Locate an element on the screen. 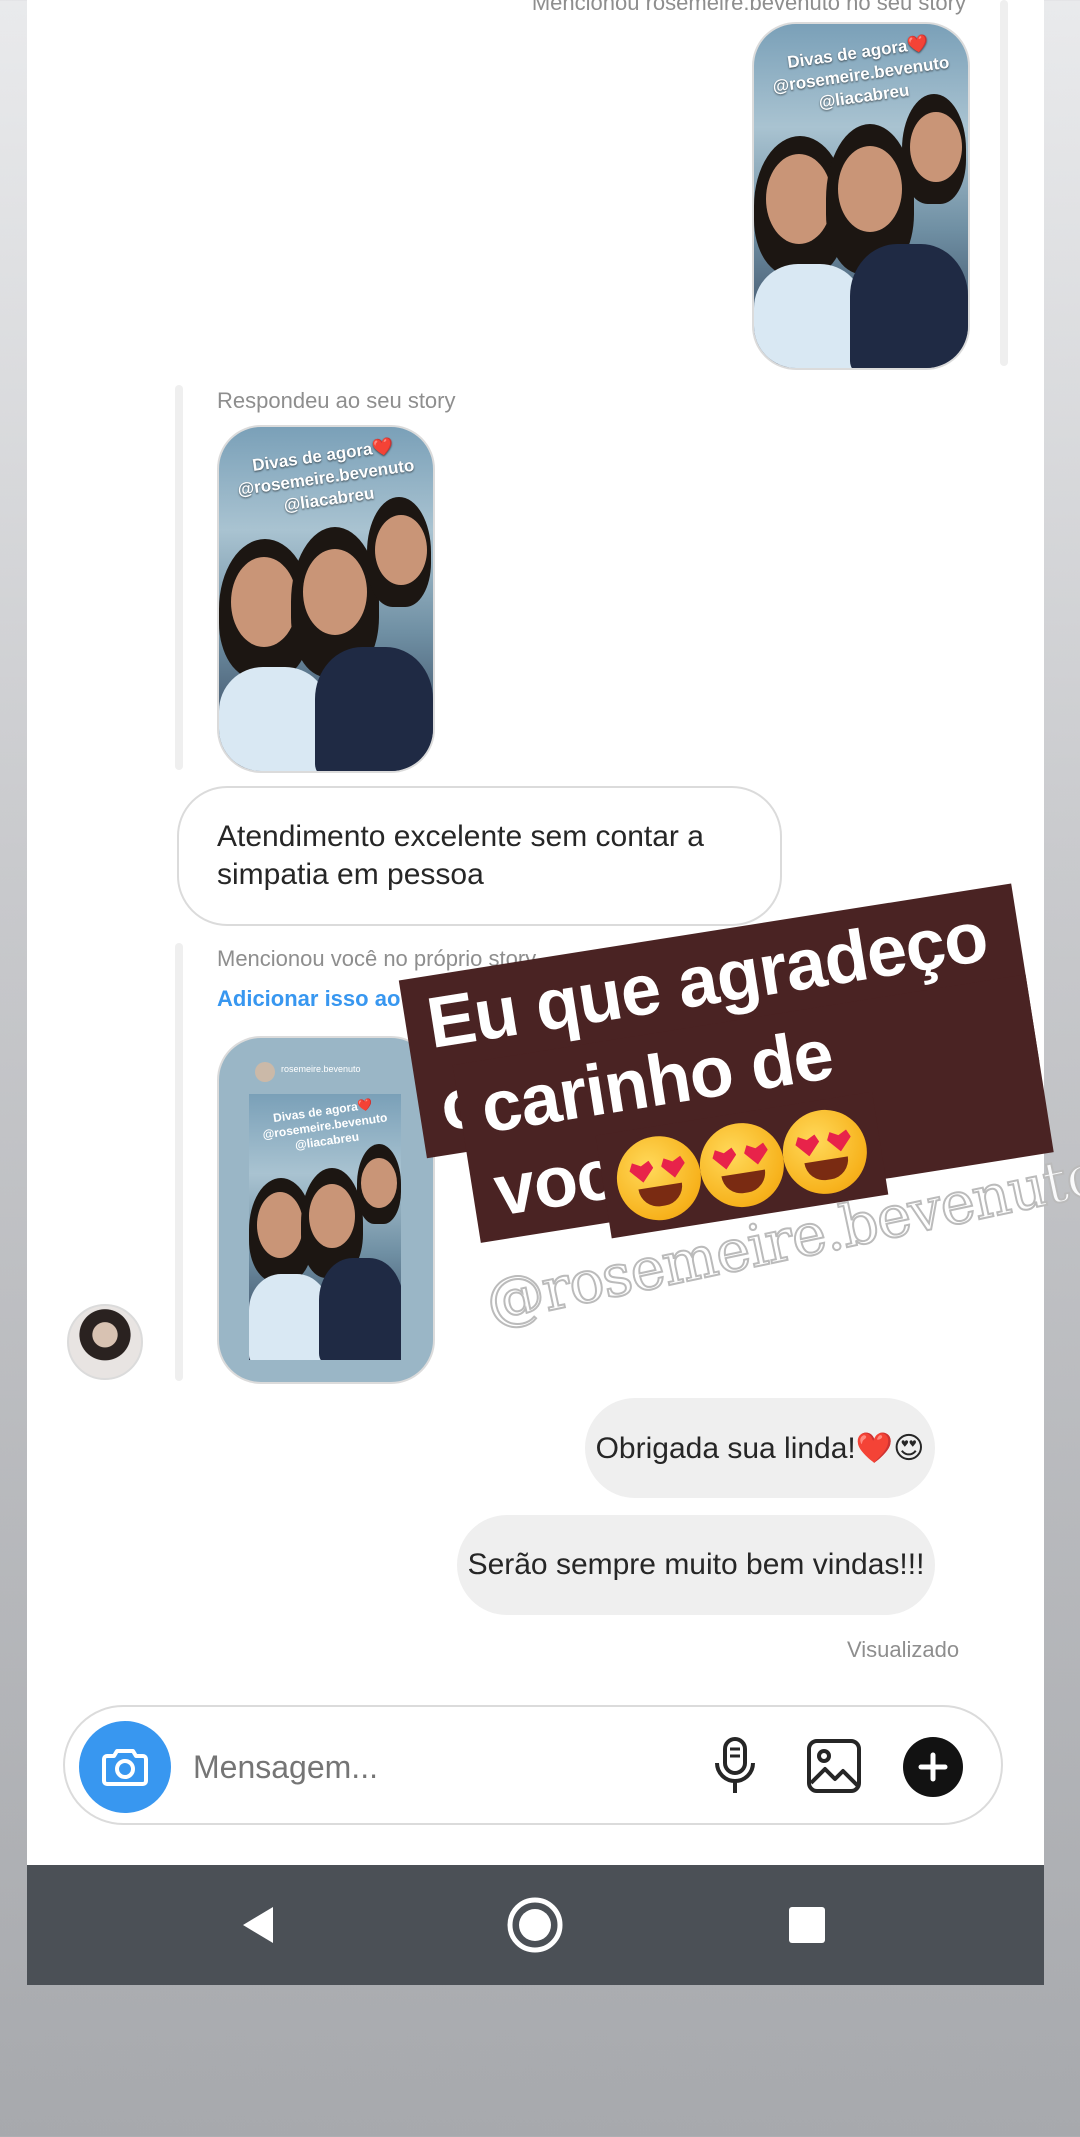 The image size is (1080, 2137). recents-button is located at coordinates (807, 1925).